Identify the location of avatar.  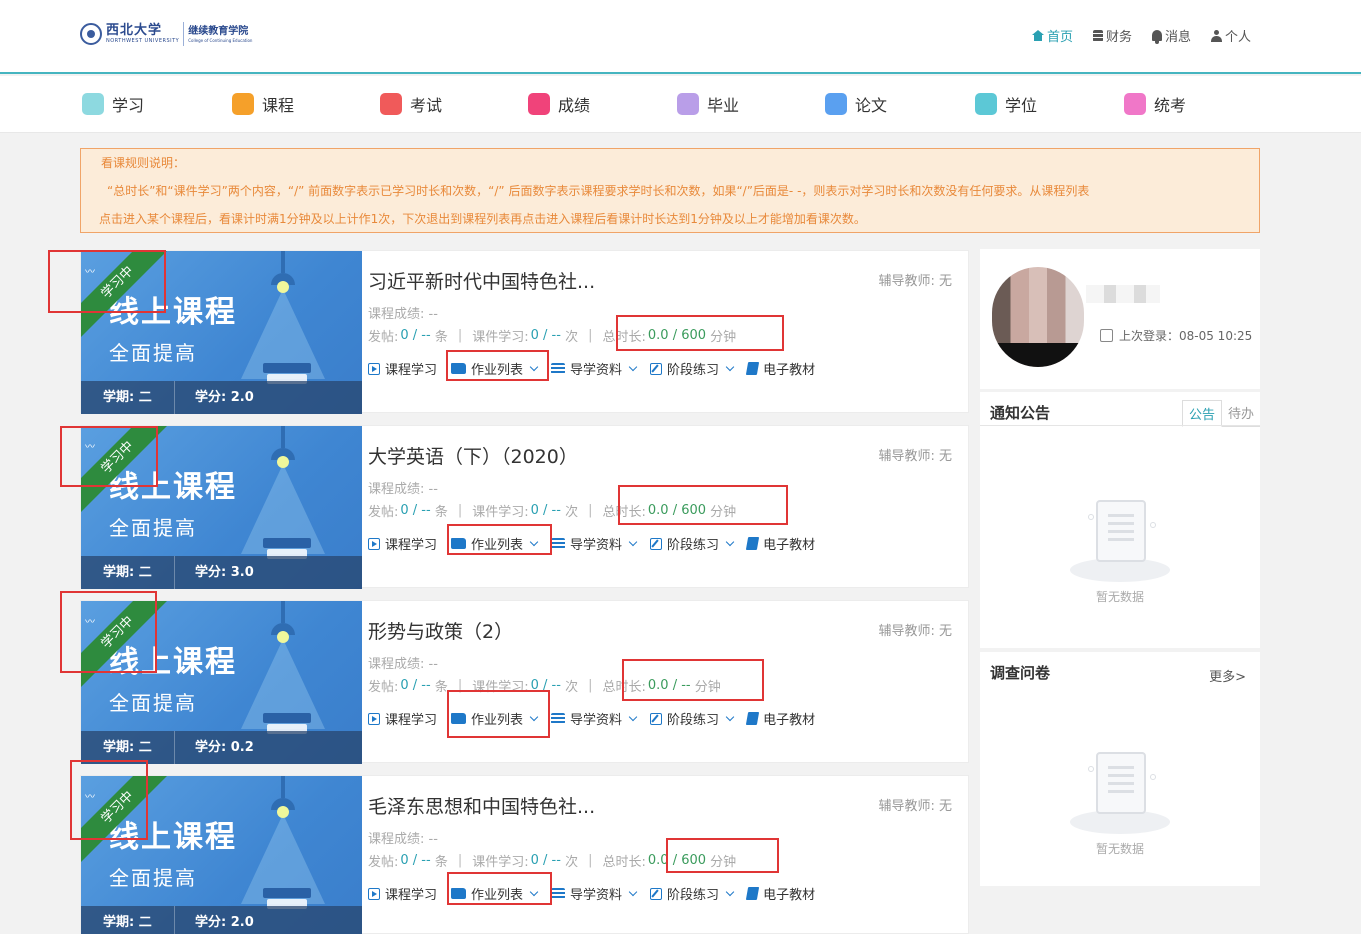
(1038, 317).